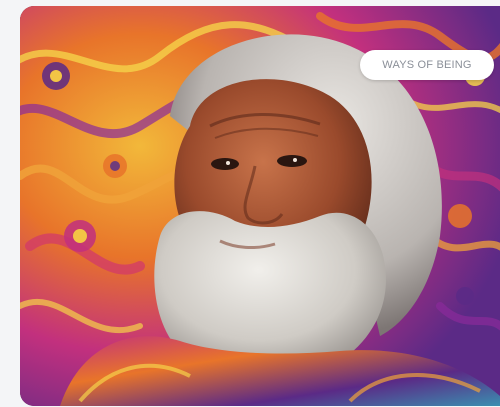  Describe the element at coordinates (427, 65) in the screenshot. I see `category-tag: WAYS OF BEING` at that location.